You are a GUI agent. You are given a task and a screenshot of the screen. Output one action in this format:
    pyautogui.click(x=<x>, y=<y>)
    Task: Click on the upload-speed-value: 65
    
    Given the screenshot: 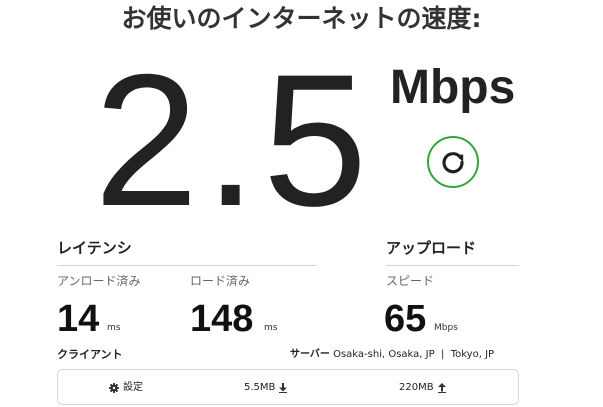 What is the action you would take?
    pyautogui.click(x=405, y=319)
    